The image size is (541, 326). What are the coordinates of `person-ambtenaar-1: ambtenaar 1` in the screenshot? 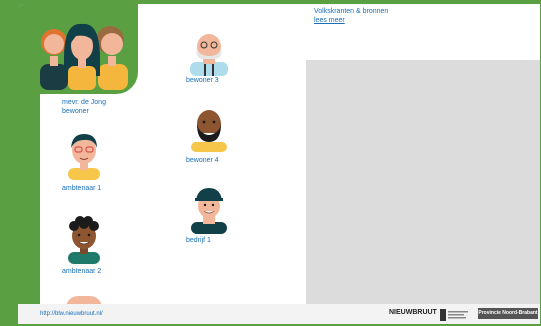 It's located at (92, 162).